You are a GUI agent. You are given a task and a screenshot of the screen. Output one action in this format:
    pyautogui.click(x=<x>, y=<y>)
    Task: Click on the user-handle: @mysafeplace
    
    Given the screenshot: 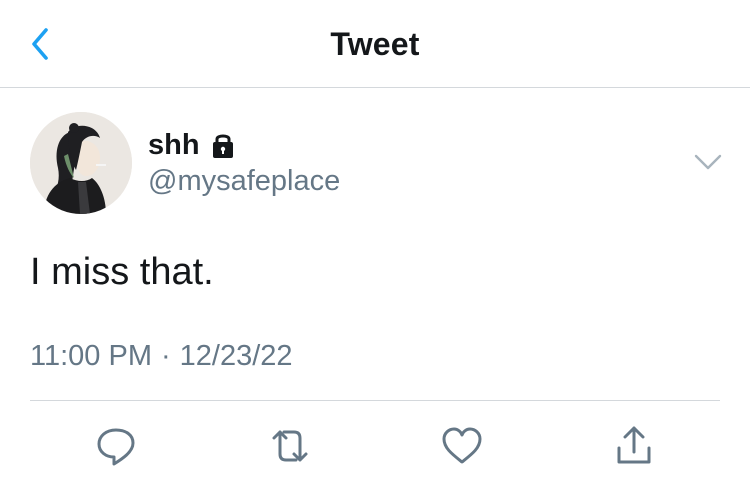 What is the action you would take?
    pyautogui.click(x=244, y=181)
    